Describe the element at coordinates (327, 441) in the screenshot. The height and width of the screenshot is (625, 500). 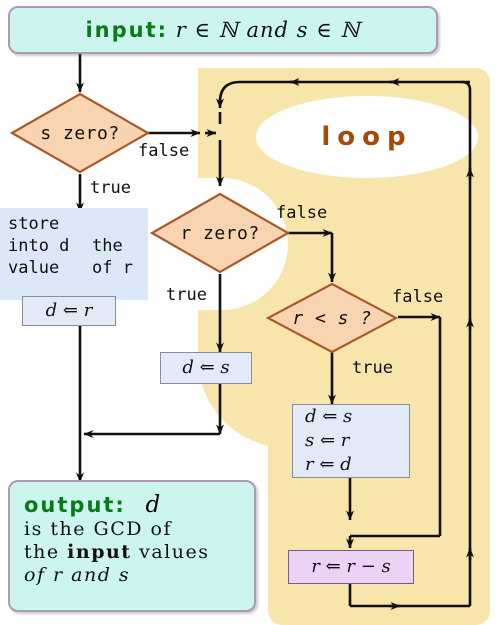
I see `assign-swap-row-2: s ⇐ r` at that location.